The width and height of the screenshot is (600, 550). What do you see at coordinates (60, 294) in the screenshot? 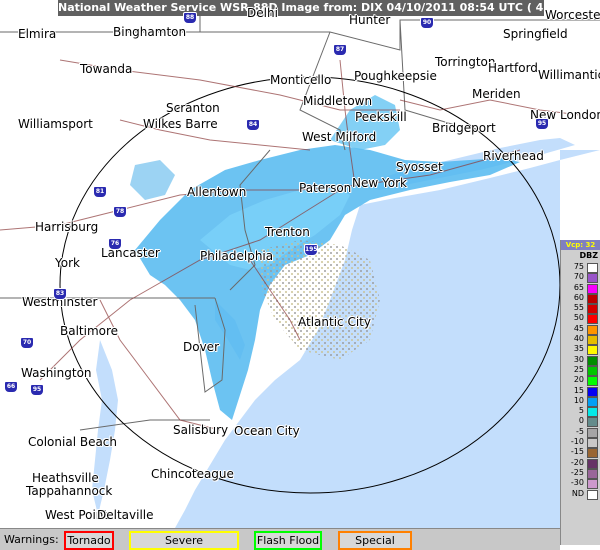
I see `interstate-shield-icon: 83` at bounding box center [60, 294].